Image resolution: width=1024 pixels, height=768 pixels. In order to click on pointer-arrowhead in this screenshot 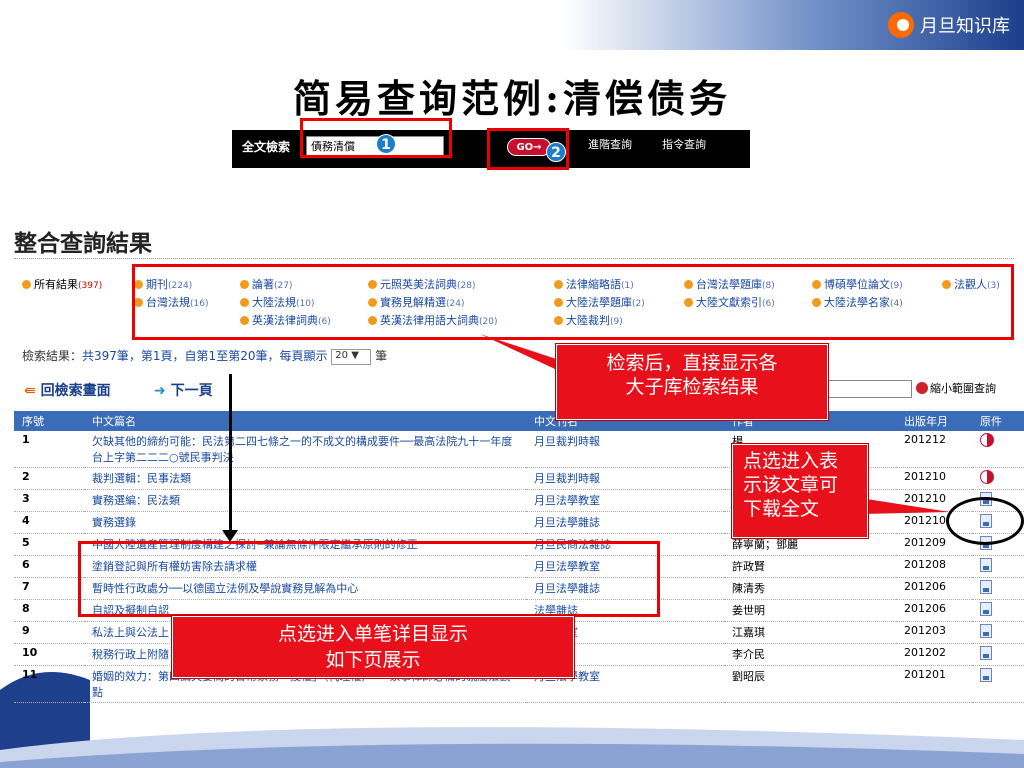, I will do `click(230, 536)`.